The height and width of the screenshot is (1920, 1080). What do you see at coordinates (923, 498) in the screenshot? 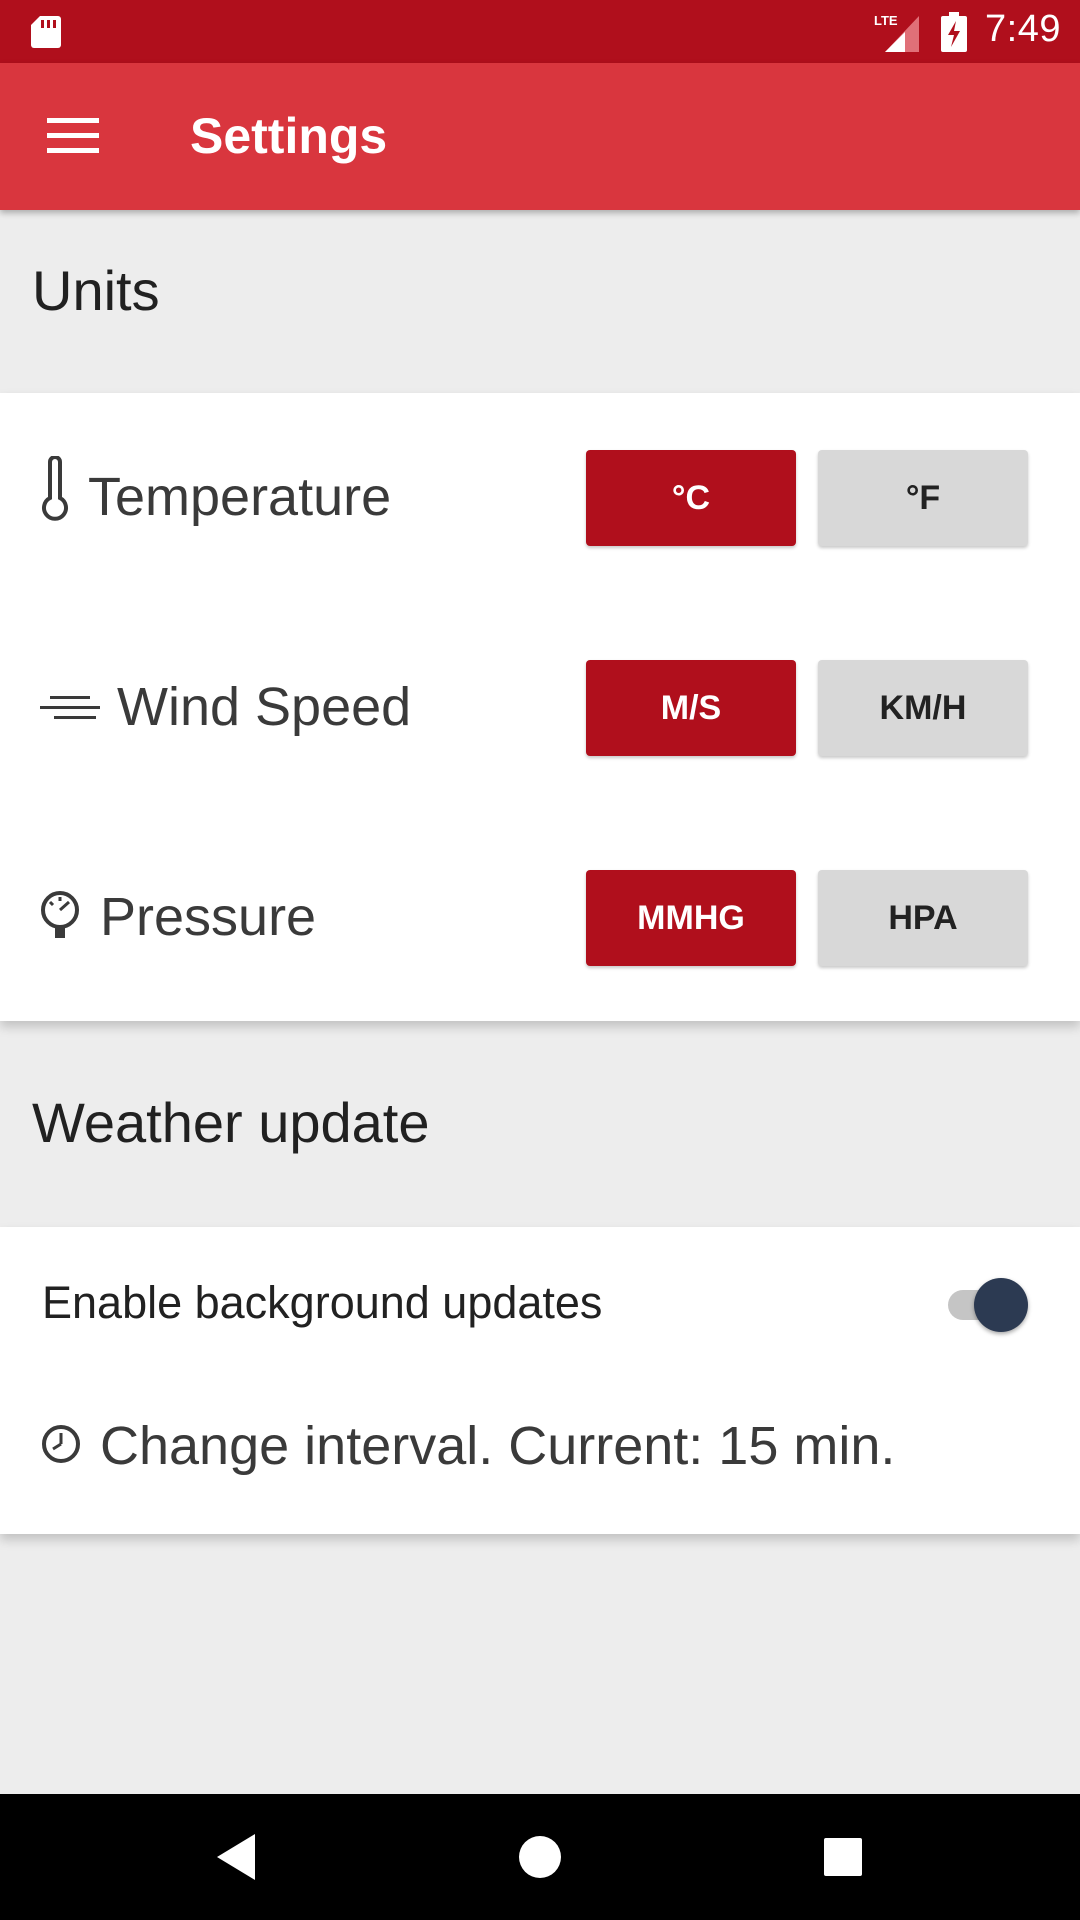
I see `fahrenheit-button: °F` at bounding box center [923, 498].